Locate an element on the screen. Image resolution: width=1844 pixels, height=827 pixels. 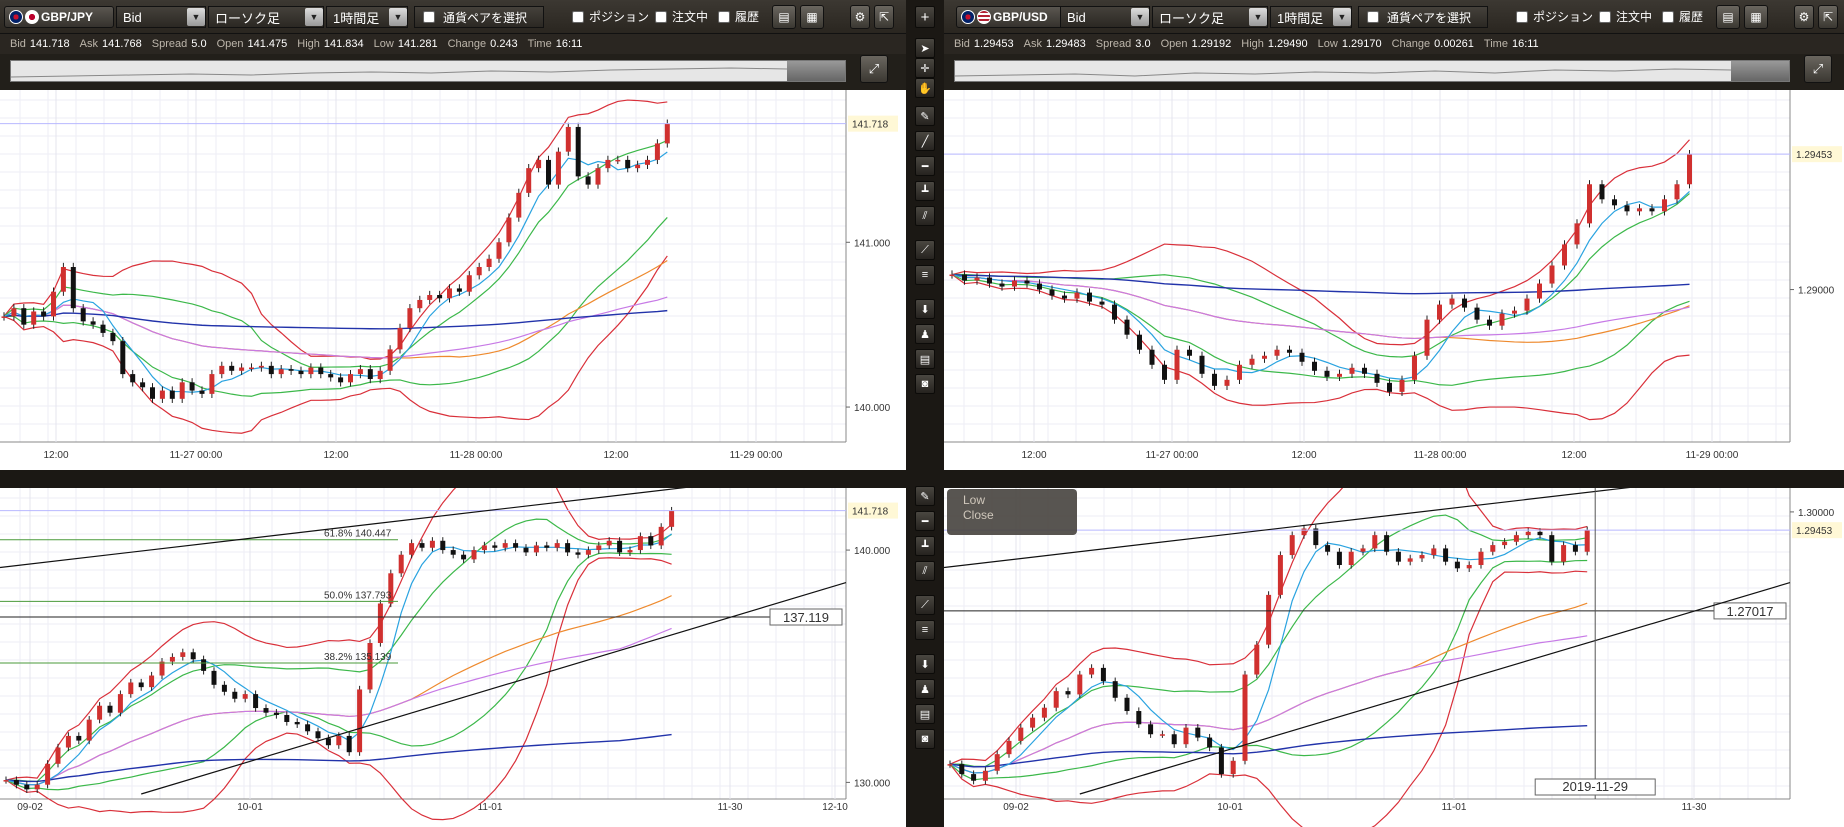
checkbox-icon is located at coordinates (429, 17).